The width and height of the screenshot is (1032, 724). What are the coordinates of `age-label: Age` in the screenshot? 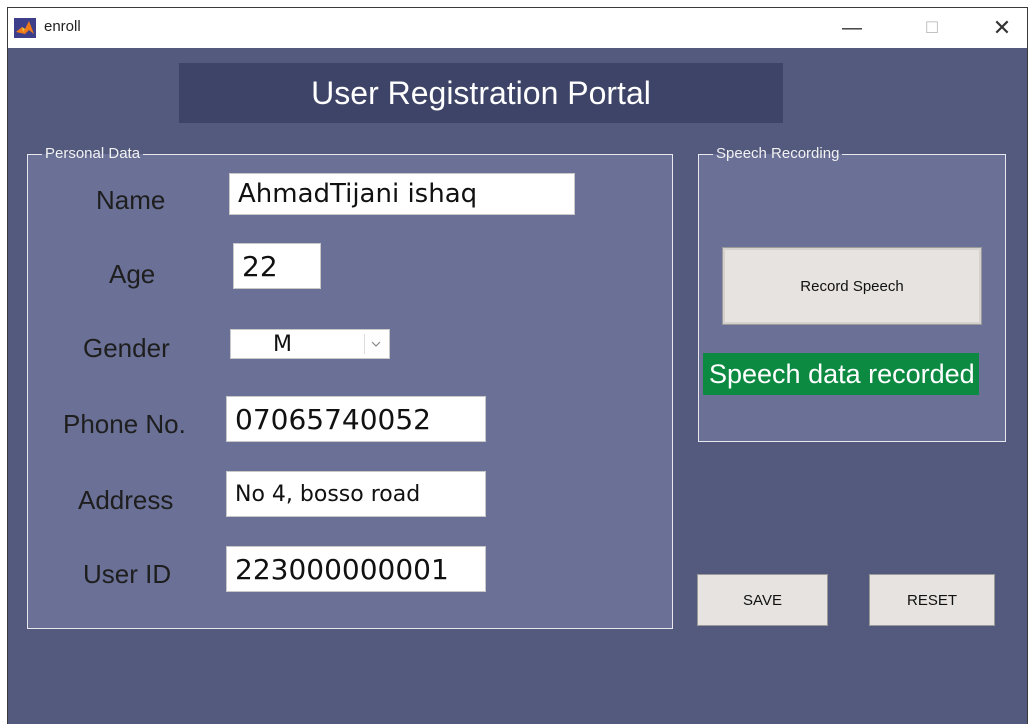 It's located at (132, 274).